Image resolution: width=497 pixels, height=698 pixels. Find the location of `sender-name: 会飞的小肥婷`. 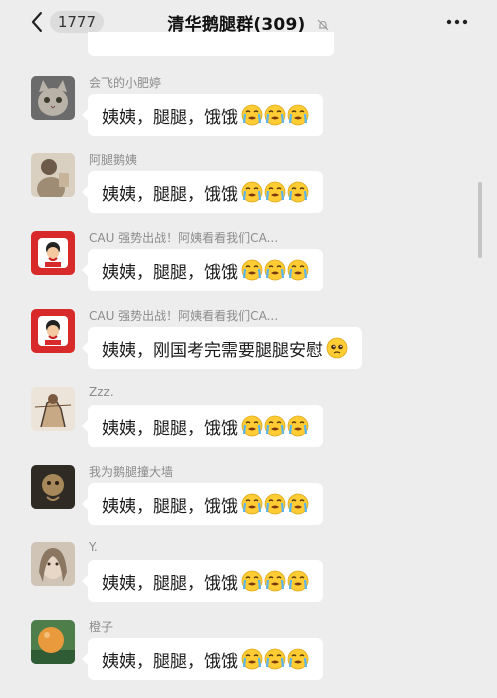

sender-name: 会飞的小肥婷 is located at coordinates (125, 83).